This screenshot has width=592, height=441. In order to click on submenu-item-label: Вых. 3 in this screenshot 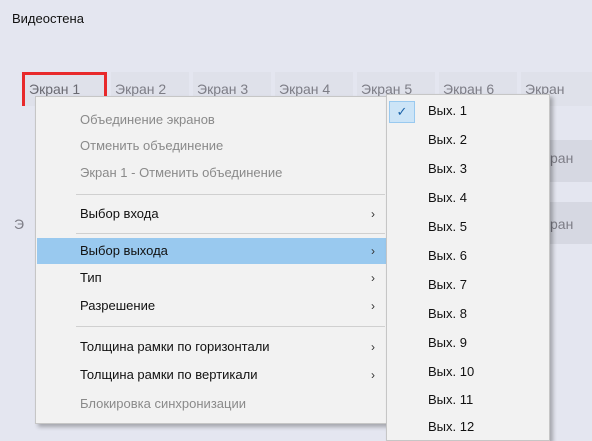, I will do `click(447, 168)`.